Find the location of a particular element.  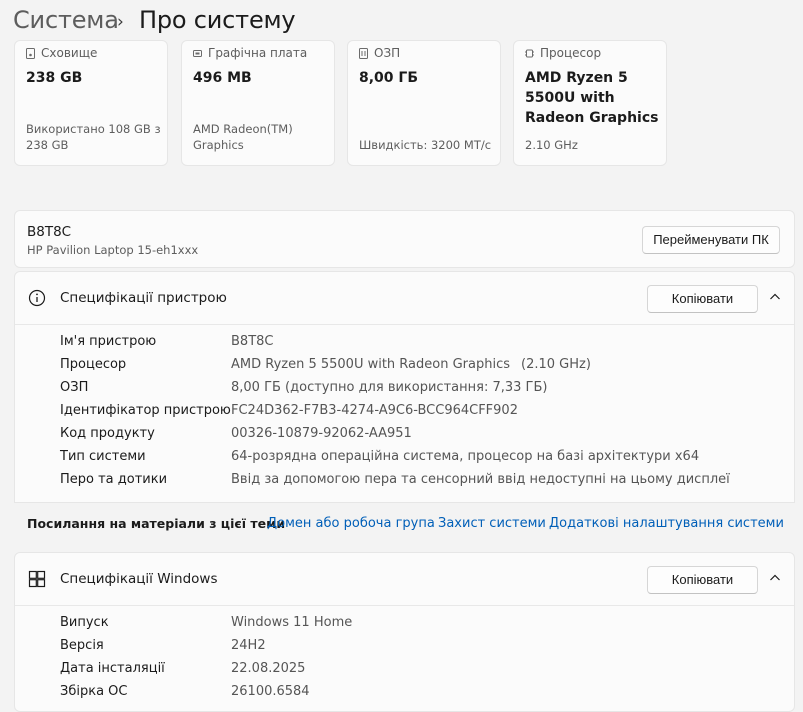

spec-value: FC24D362-F7B3-4274-A9C6-BCC964CFF902 is located at coordinates (374, 410).